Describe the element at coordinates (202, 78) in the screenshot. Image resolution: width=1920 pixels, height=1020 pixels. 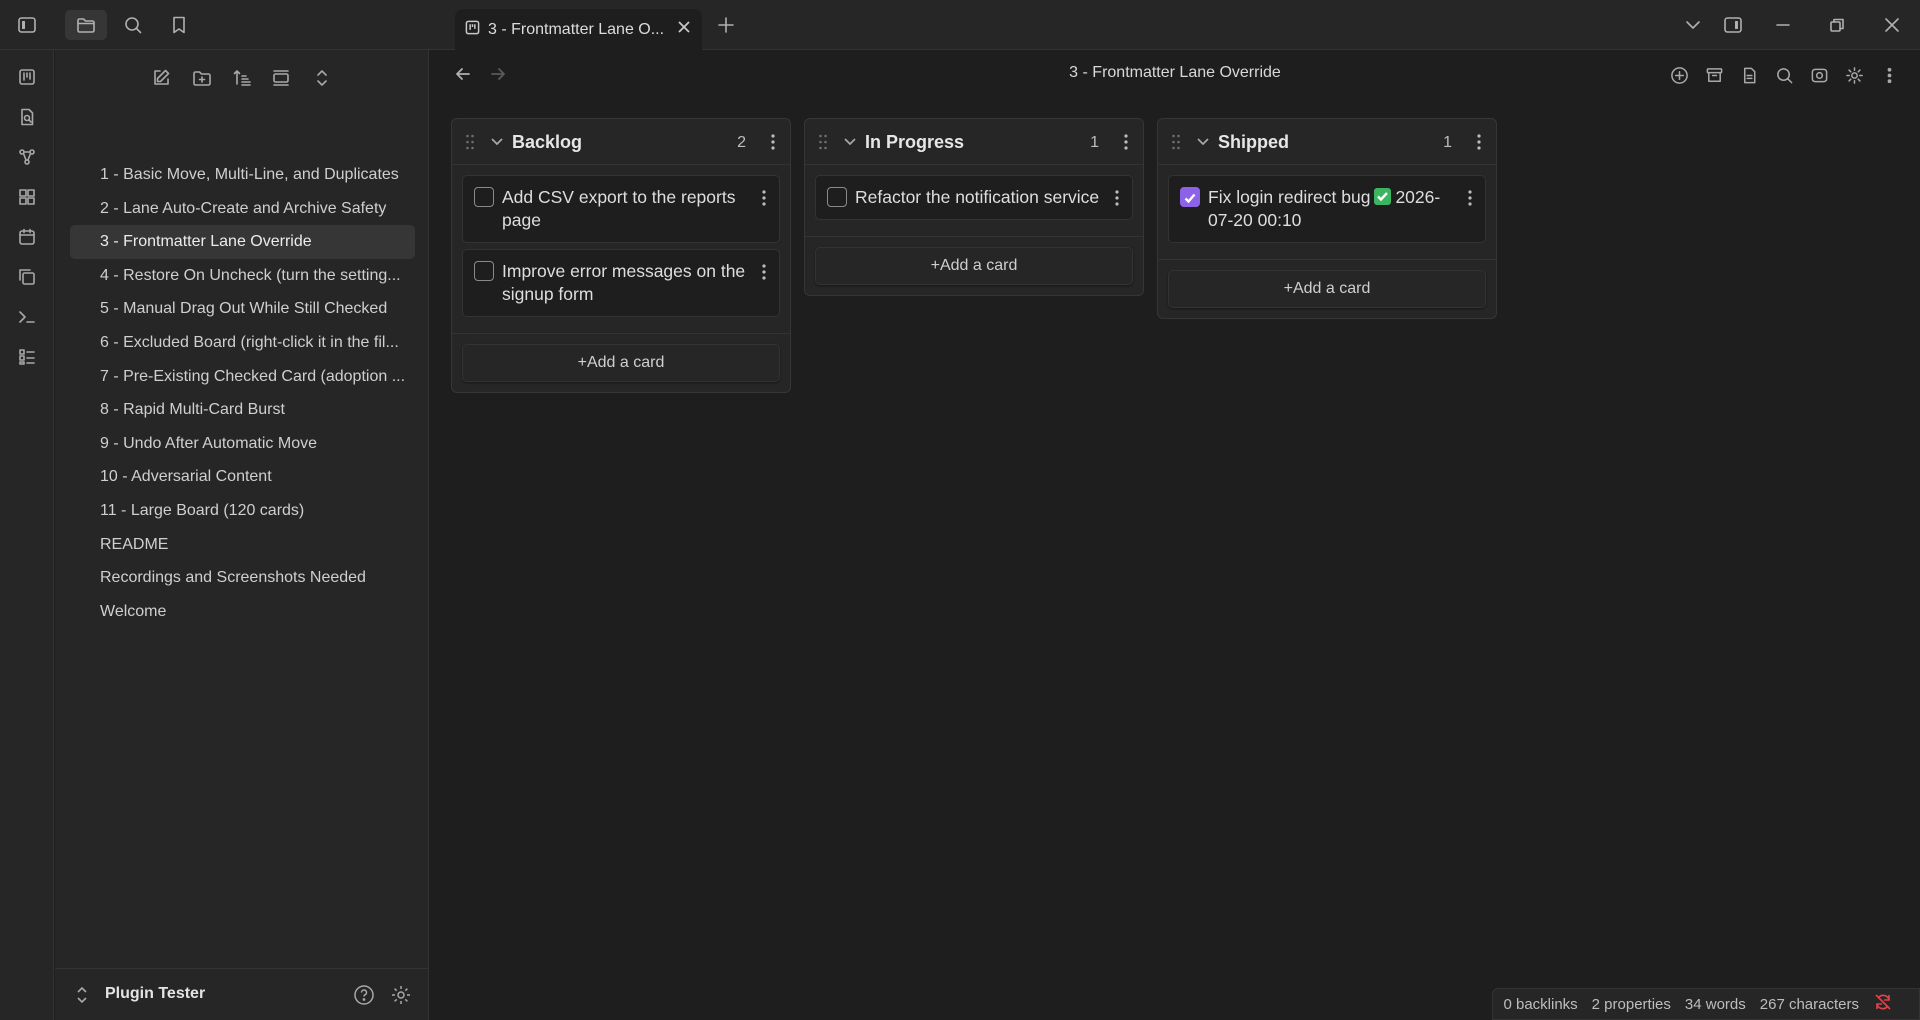
I see `new-folder-icon` at that location.